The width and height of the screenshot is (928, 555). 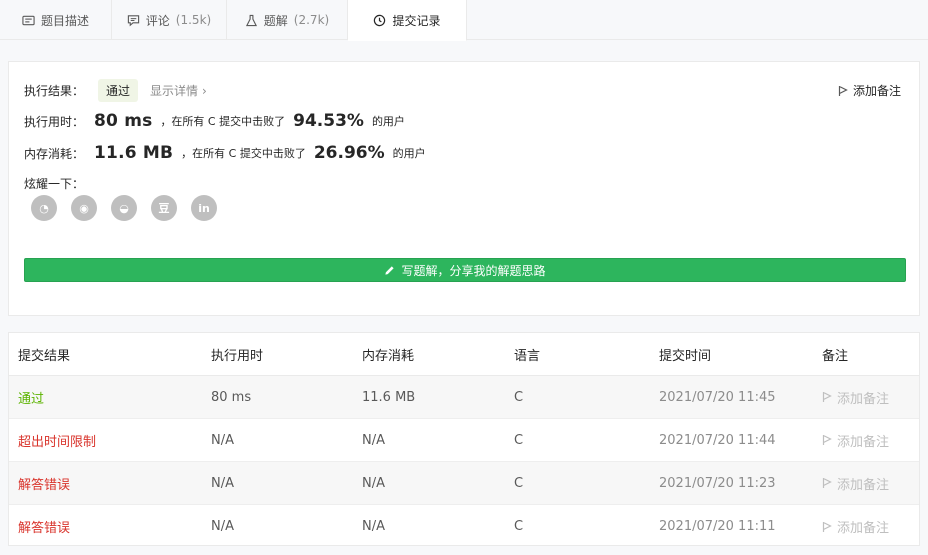 What do you see at coordinates (134, 153) in the screenshot?
I see `memory-value: 11.6 MB` at bounding box center [134, 153].